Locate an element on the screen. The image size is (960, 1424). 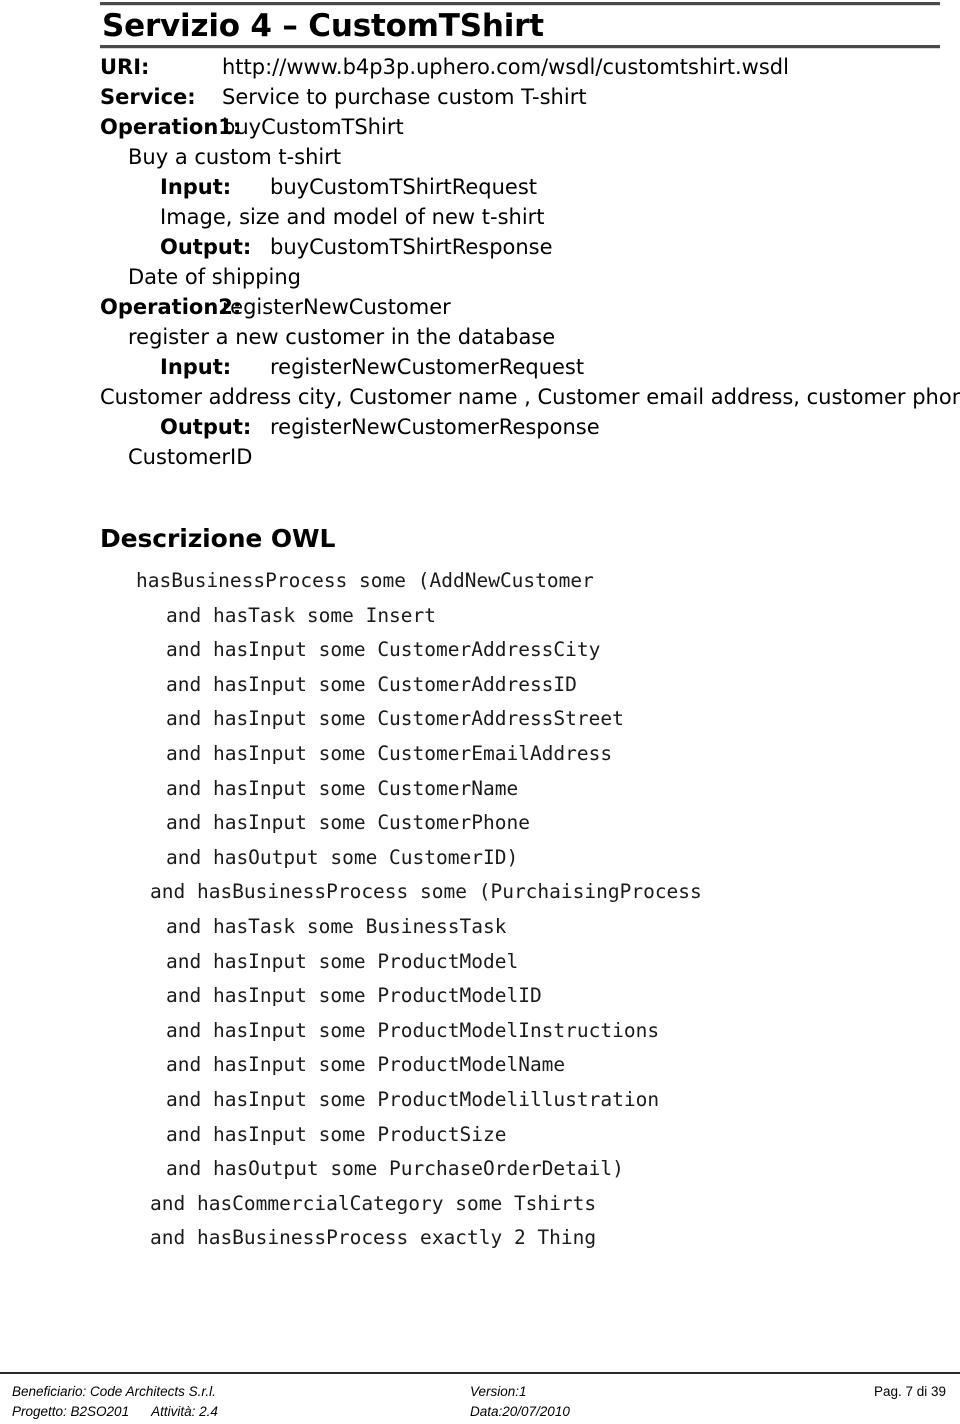
owl-section-heading: Descrizione OWL is located at coordinates (218, 538).